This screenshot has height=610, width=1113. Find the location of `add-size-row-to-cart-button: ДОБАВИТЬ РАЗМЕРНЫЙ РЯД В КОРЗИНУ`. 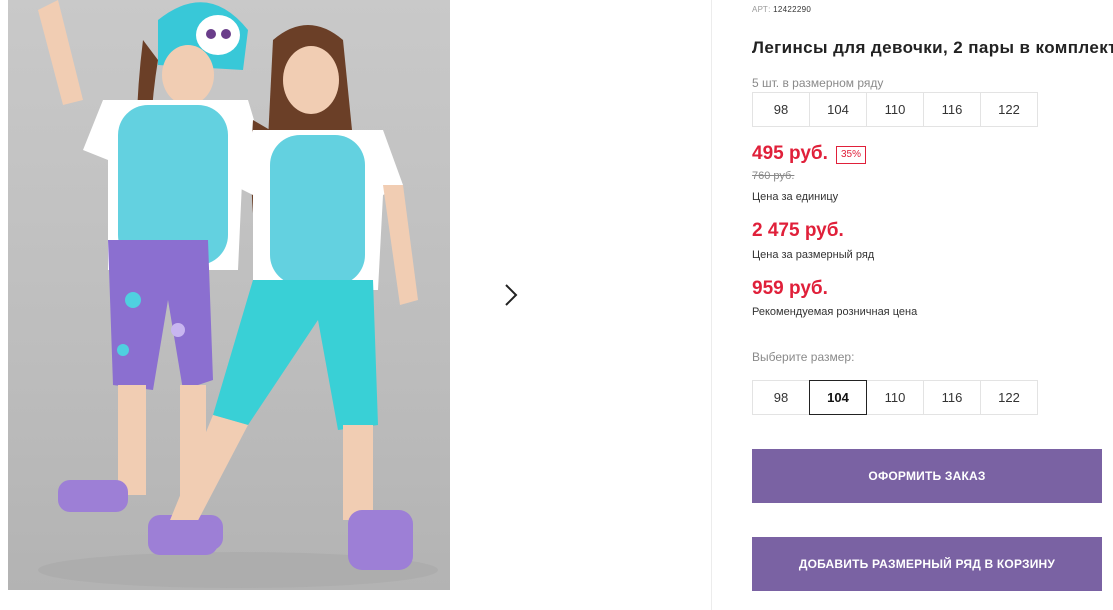

add-size-row-to-cart-button: ДОБАВИТЬ РАЗМЕРНЫЙ РЯД В КОРЗИНУ is located at coordinates (927, 564).